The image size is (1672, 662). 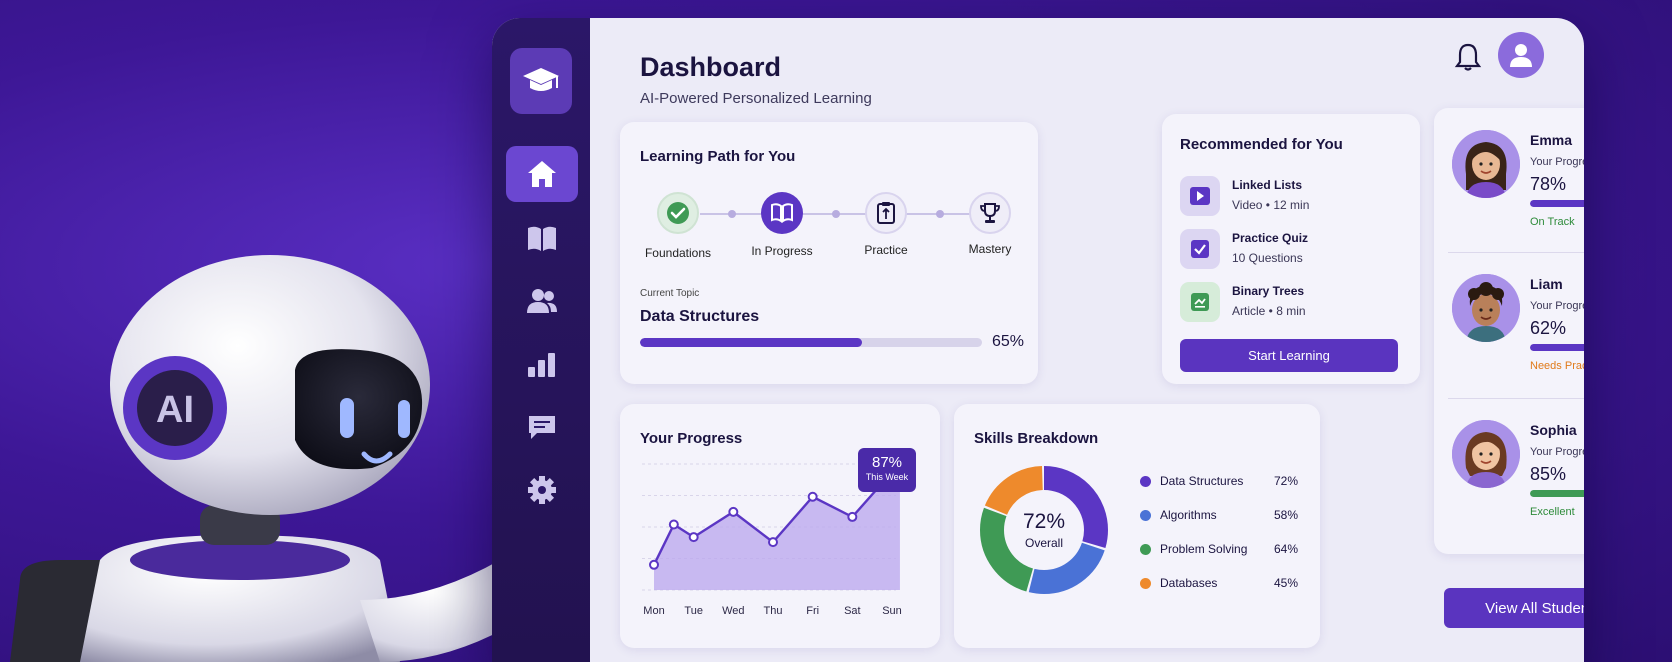 I want to click on users-icon, so click(x=542, y=301).